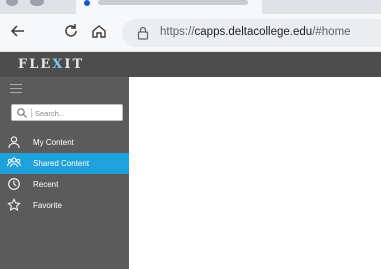 The image size is (381, 269). I want to click on back-button, so click(18, 33).